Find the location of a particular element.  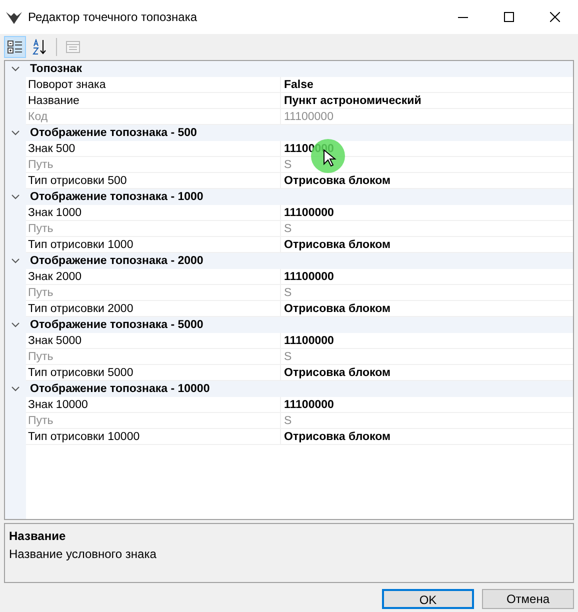

window-title: Редактор точечного топознака is located at coordinates (113, 17).